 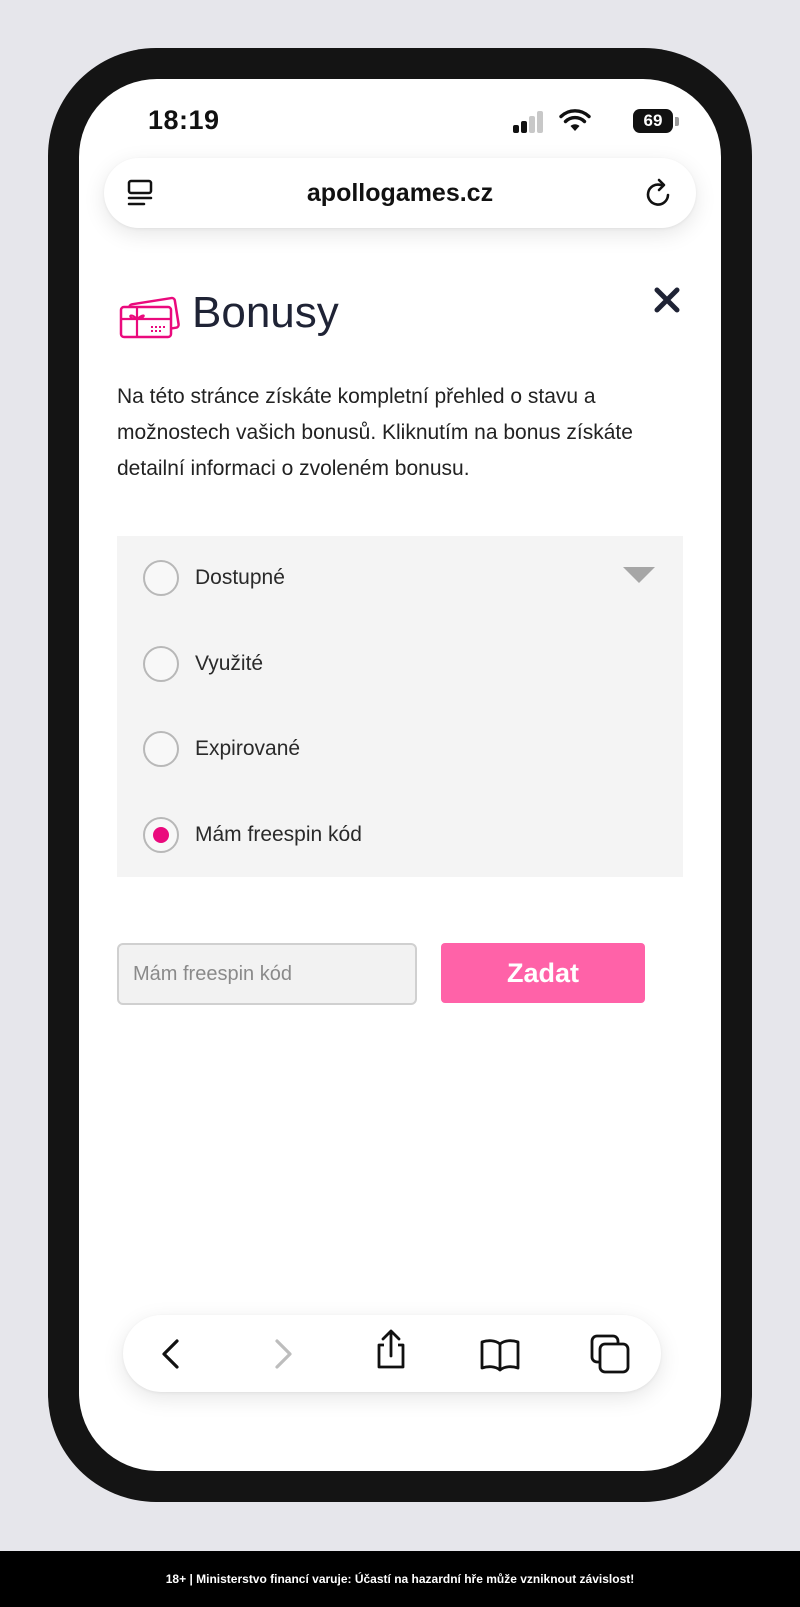 I want to click on page-title: Bonusy, so click(x=265, y=312).